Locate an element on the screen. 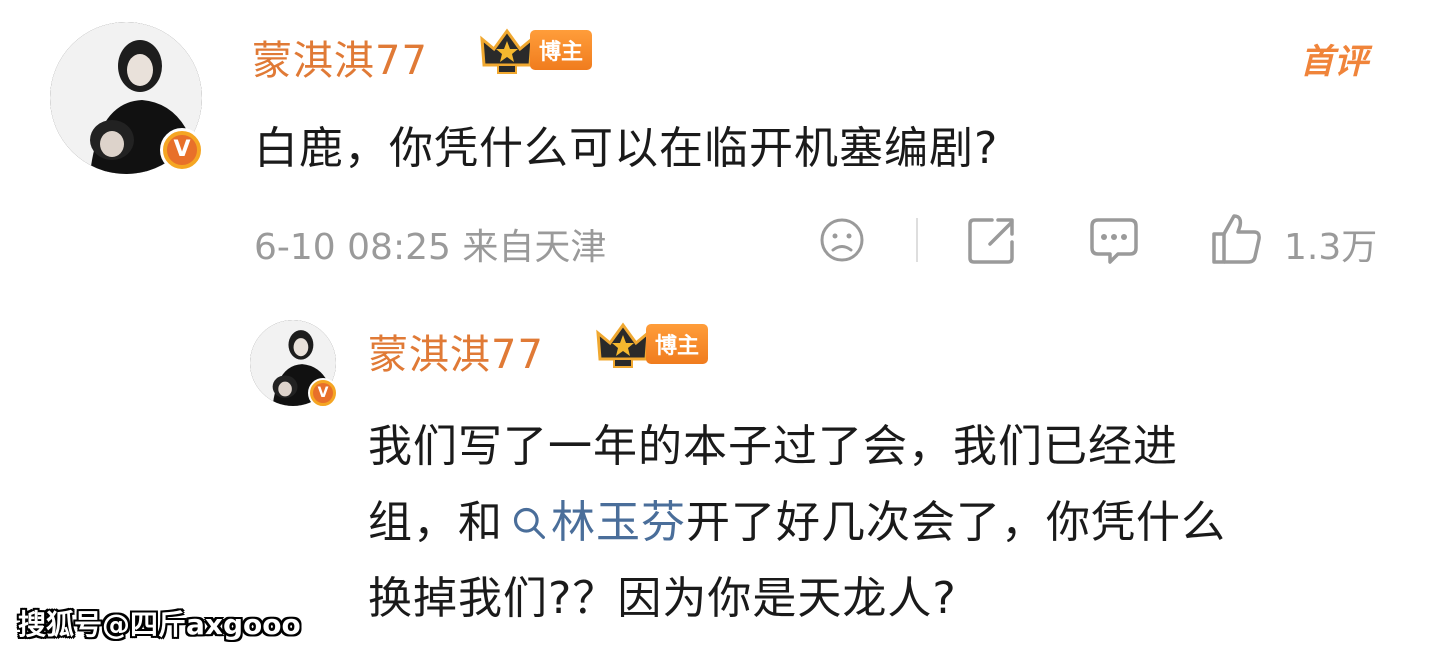 The height and width of the screenshot is (653, 1440). topic-link-label: 林玉芬 is located at coordinates (618, 522).